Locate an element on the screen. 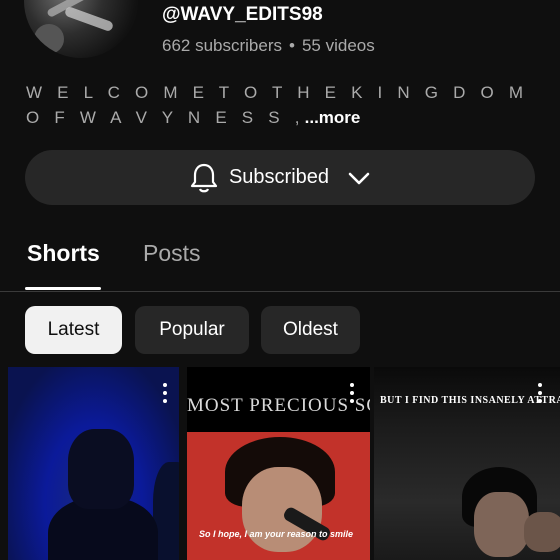 The width and height of the screenshot is (560, 560). short-thumbnail: BUT I FIND THIS INSANELY ATTRAC is located at coordinates (467, 463).